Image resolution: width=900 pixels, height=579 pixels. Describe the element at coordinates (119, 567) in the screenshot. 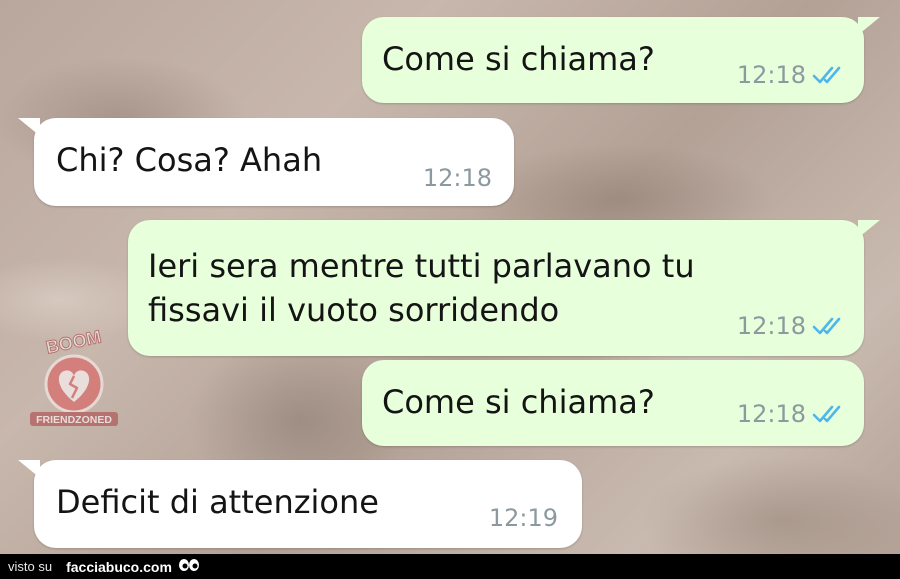

I see `footer-site-link: facciabuco.com` at that location.